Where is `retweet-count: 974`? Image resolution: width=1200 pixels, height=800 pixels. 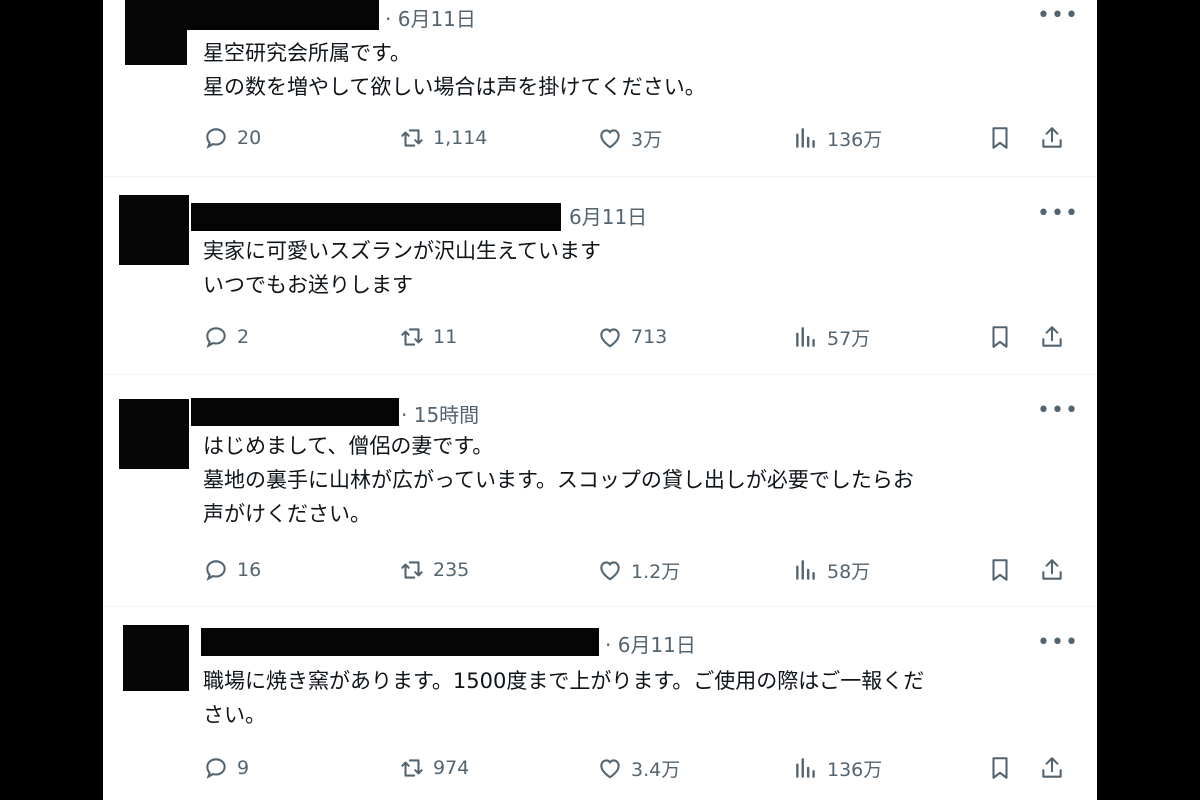
retweet-count: 974 is located at coordinates (451, 768).